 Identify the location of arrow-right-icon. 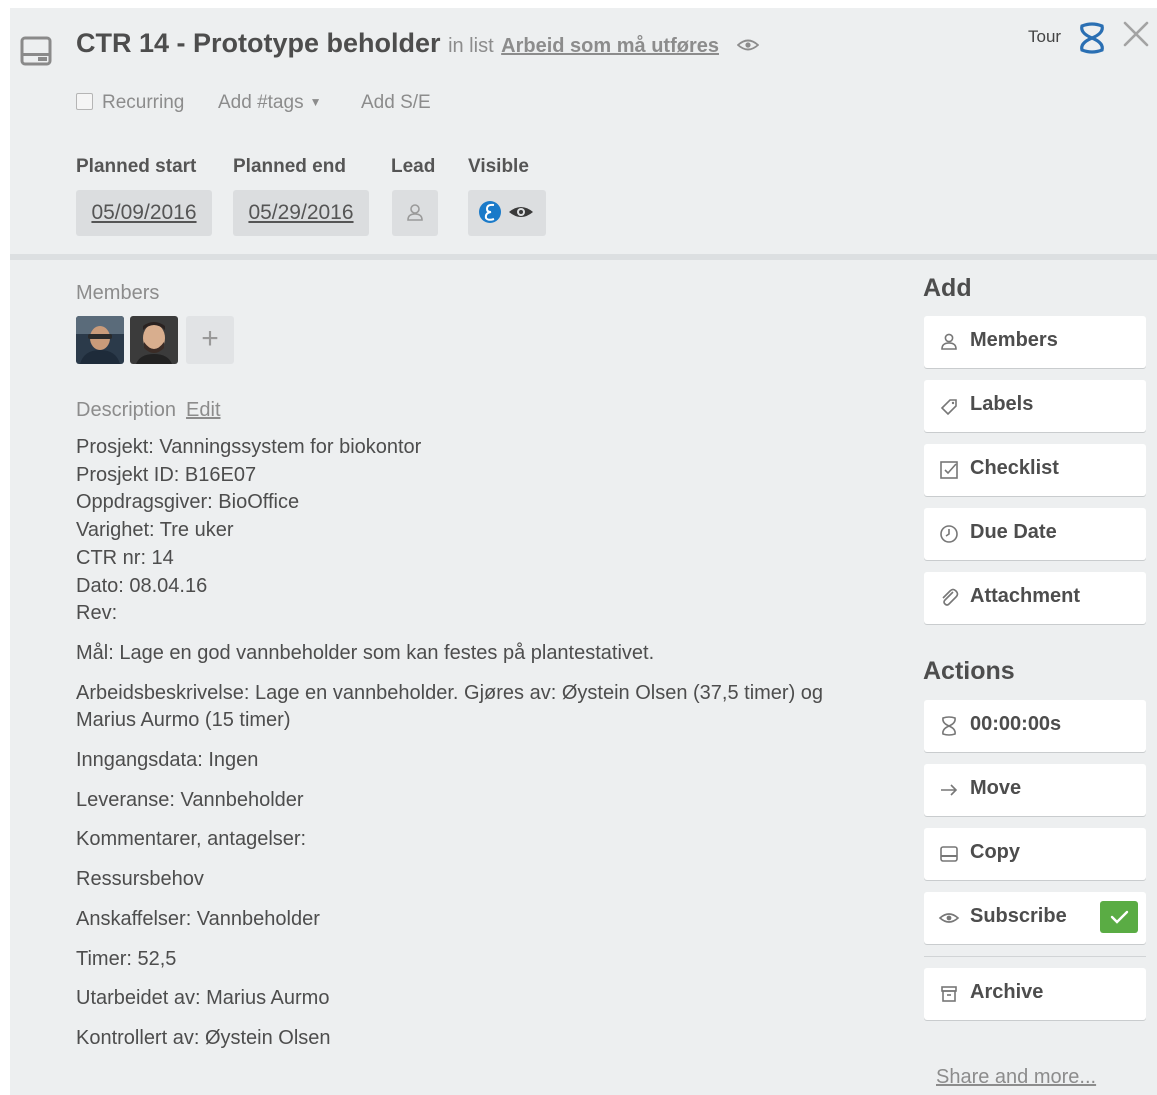
(949, 790).